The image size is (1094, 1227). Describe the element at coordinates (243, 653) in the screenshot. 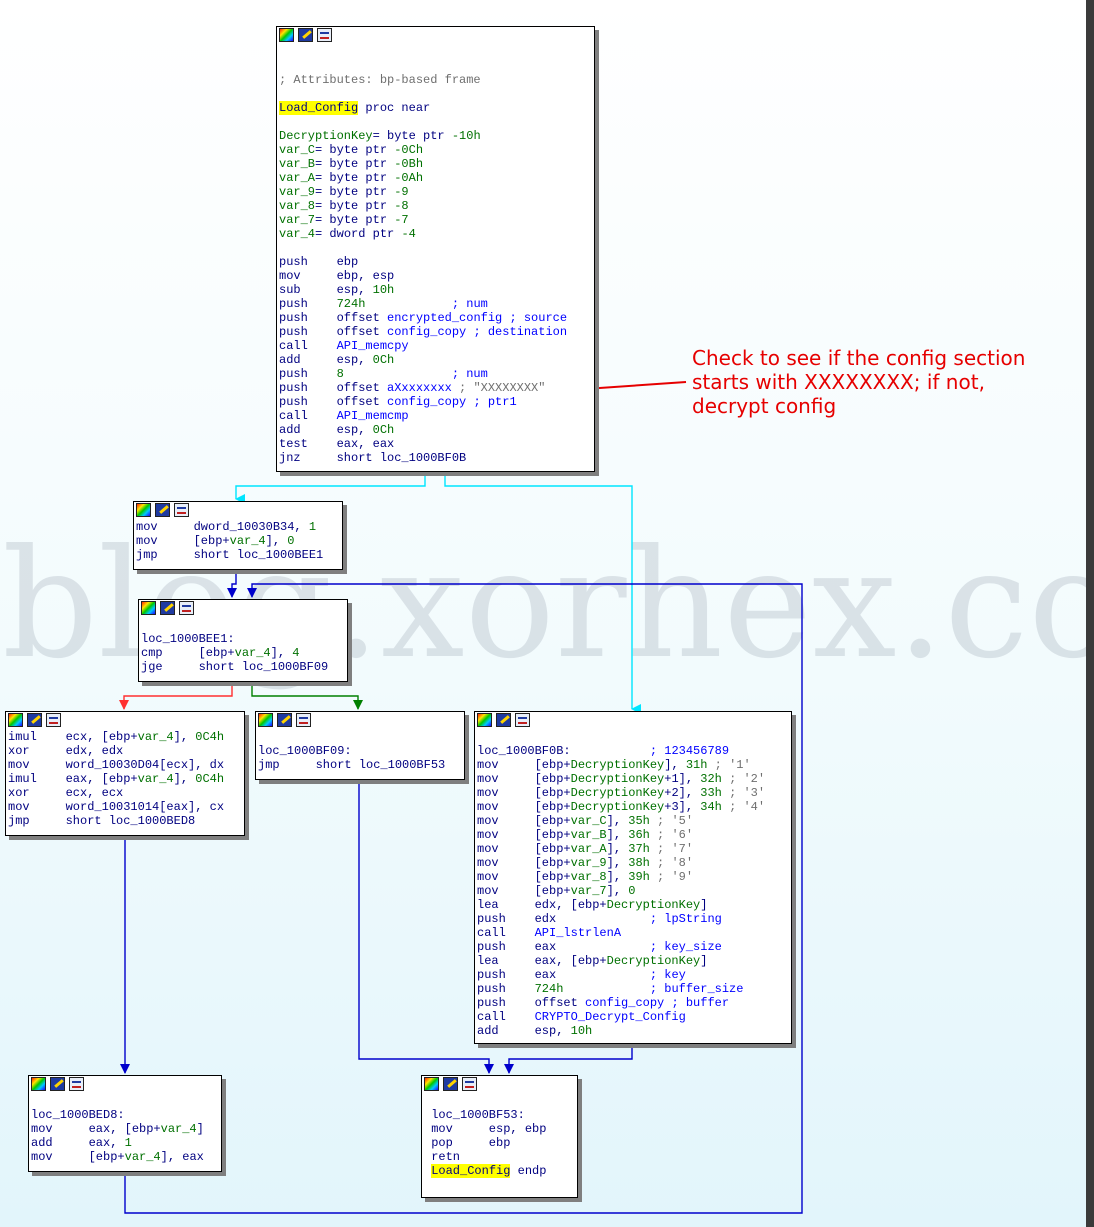

I see `asm-line: cmp [ebp+var_4], 4` at that location.